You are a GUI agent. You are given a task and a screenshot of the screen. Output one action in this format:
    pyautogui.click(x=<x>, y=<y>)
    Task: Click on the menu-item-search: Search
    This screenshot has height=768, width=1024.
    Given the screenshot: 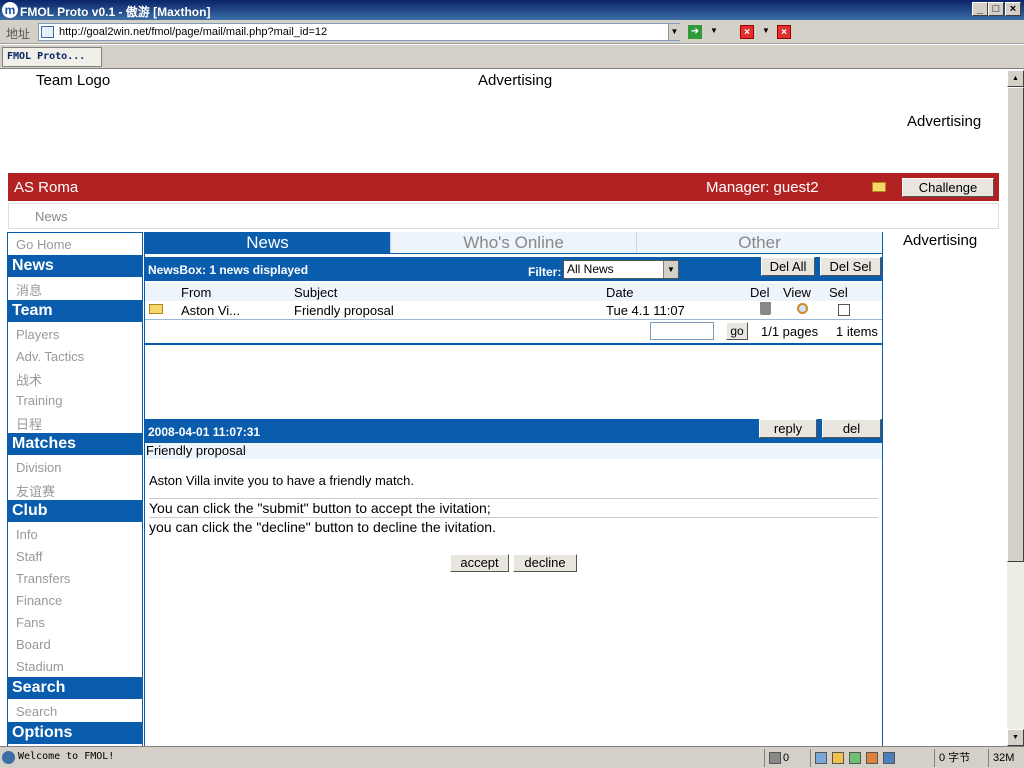 What is the action you would take?
    pyautogui.click(x=36, y=711)
    